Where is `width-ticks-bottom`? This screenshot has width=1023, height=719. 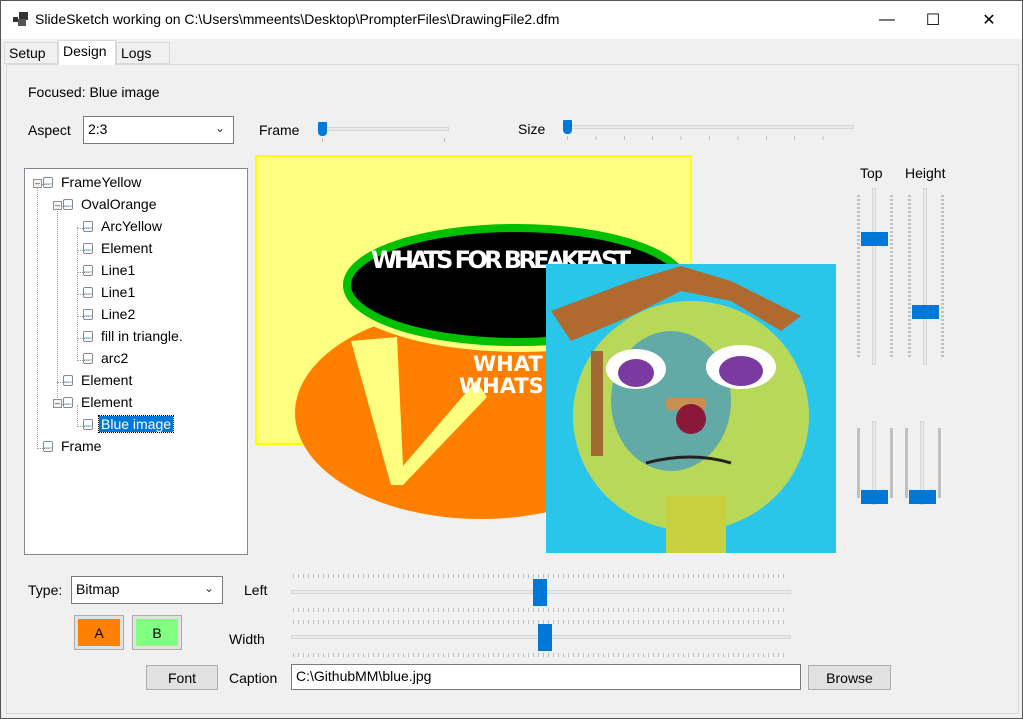
width-ticks-bottom is located at coordinates (539, 655).